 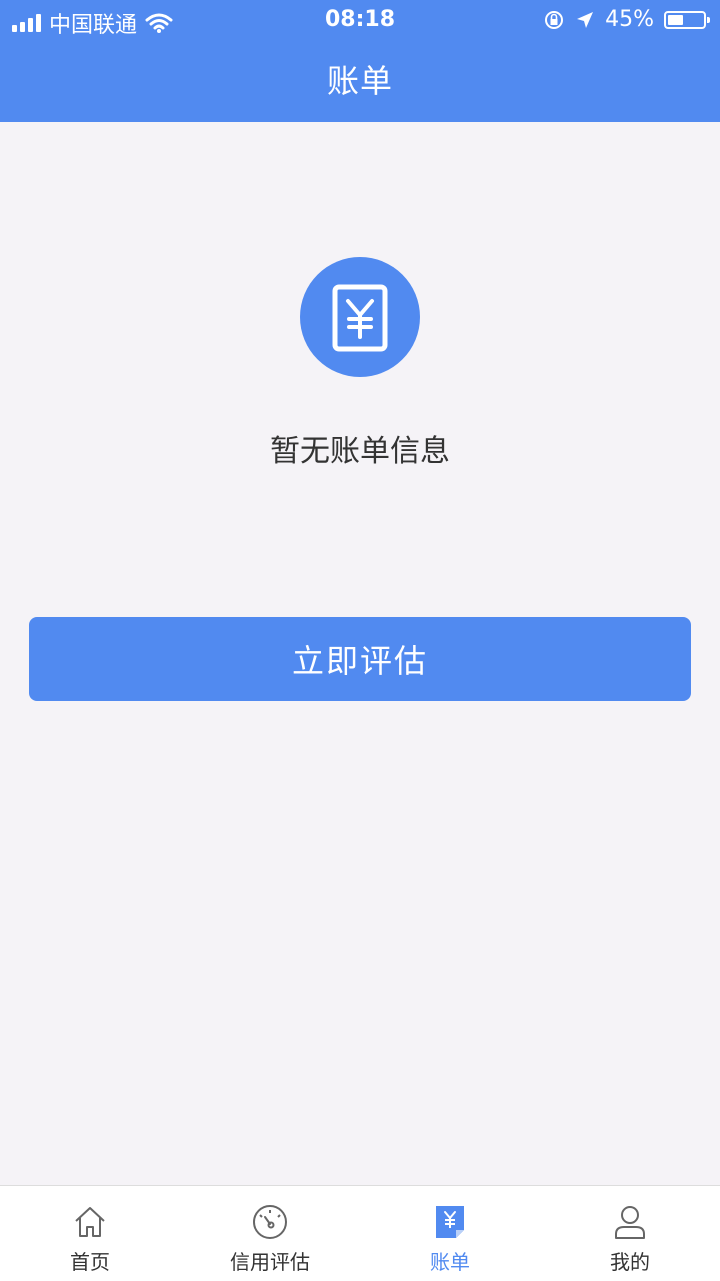 What do you see at coordinates (90, 1222) in the screenshot?
I see `home-icon` at bounding box center [90, 1222].